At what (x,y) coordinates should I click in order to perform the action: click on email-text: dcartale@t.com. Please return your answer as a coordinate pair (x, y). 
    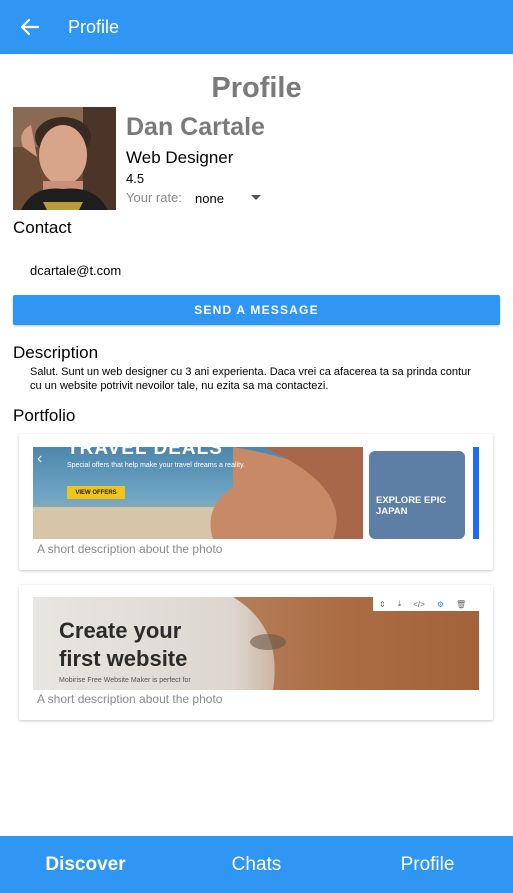
    Looking at the image, I should click on (76, 270).